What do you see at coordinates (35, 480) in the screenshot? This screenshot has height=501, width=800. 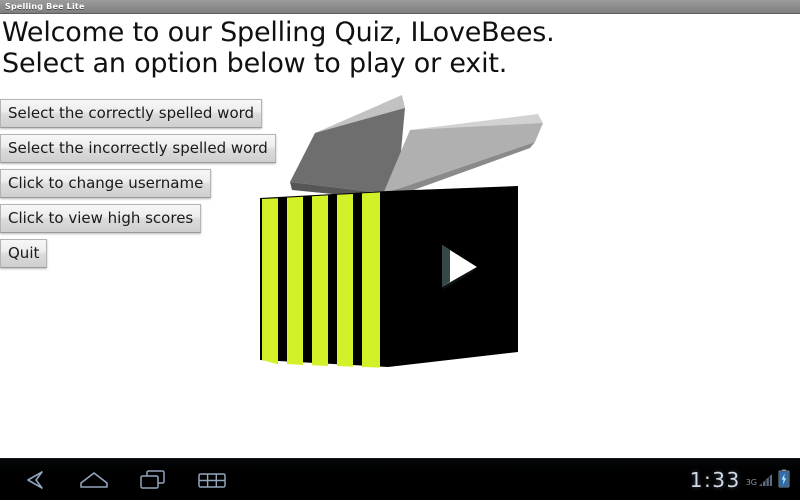 I see `back-icon` at bounding box center [35, 480].